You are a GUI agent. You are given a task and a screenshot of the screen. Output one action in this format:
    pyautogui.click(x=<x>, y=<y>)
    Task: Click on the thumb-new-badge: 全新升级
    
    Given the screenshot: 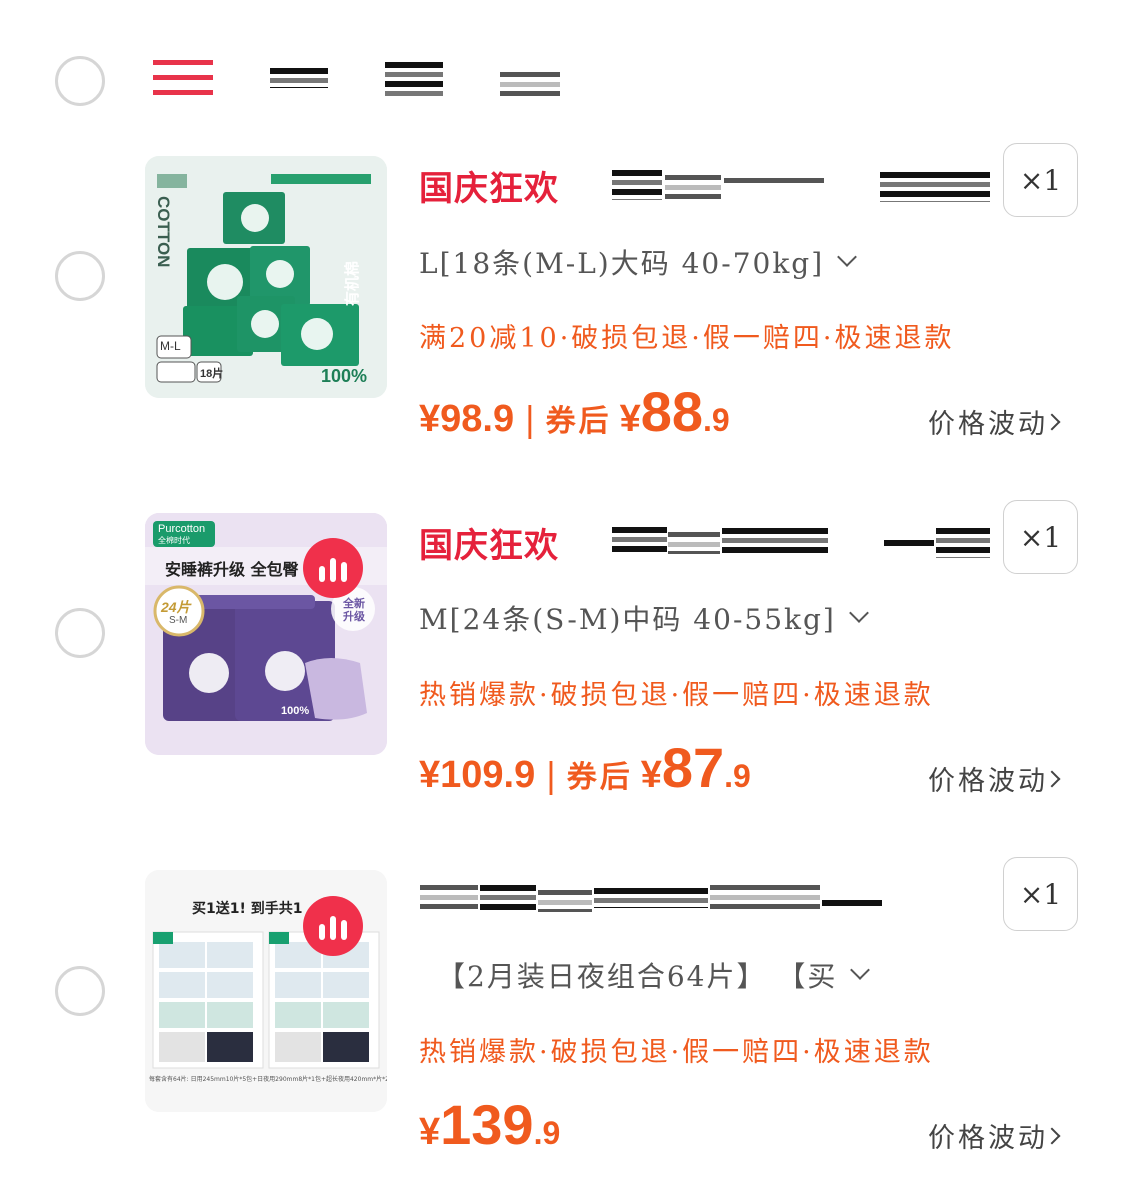 What is the action you would take?
    pyautogui.click(x=354, y=610)
    